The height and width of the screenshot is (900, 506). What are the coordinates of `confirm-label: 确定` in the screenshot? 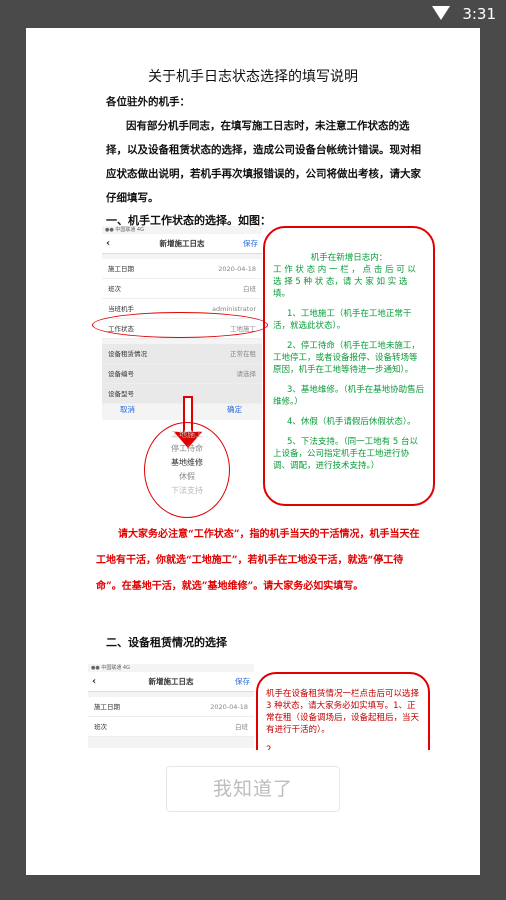 It's located at (234, 409).